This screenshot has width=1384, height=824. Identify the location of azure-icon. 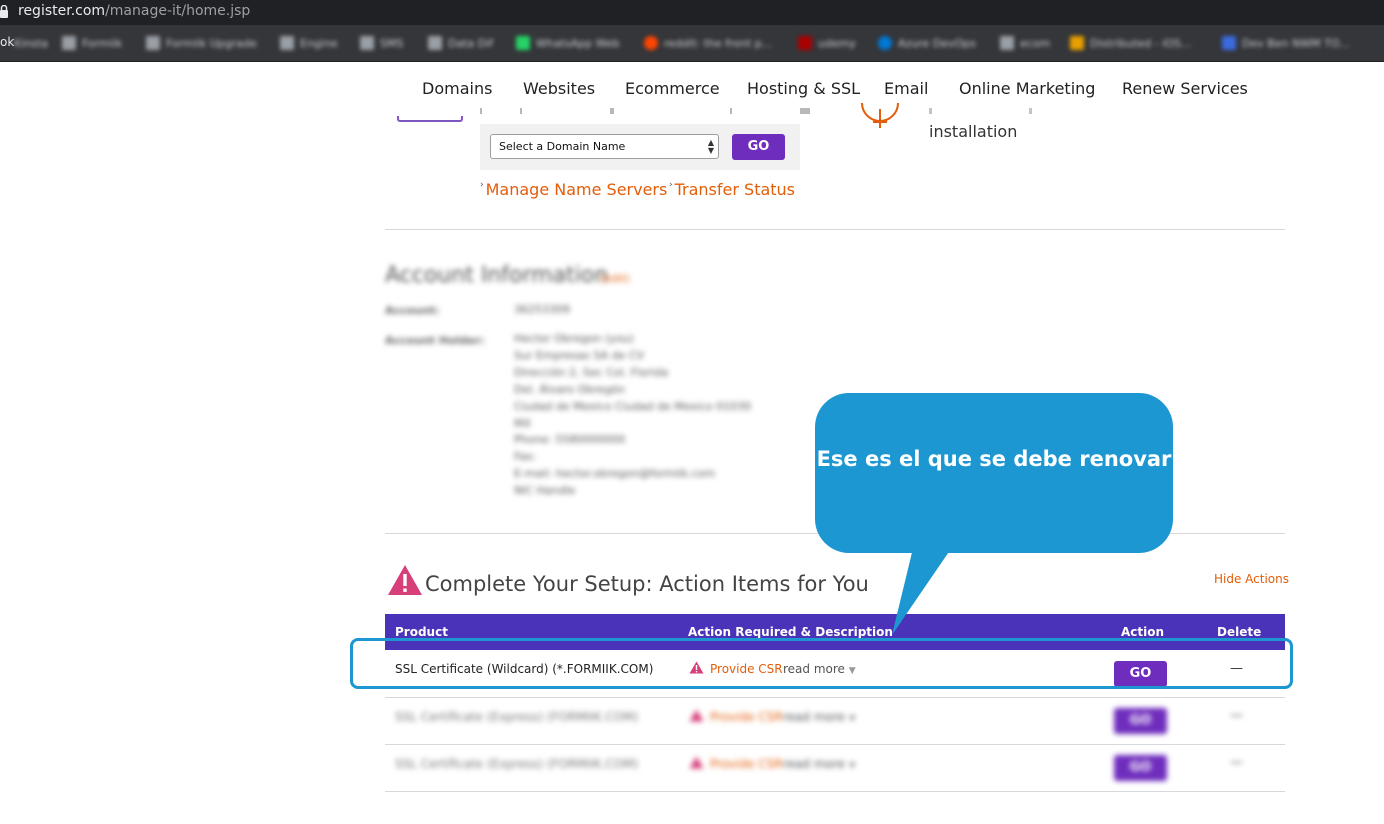
(885, 43).